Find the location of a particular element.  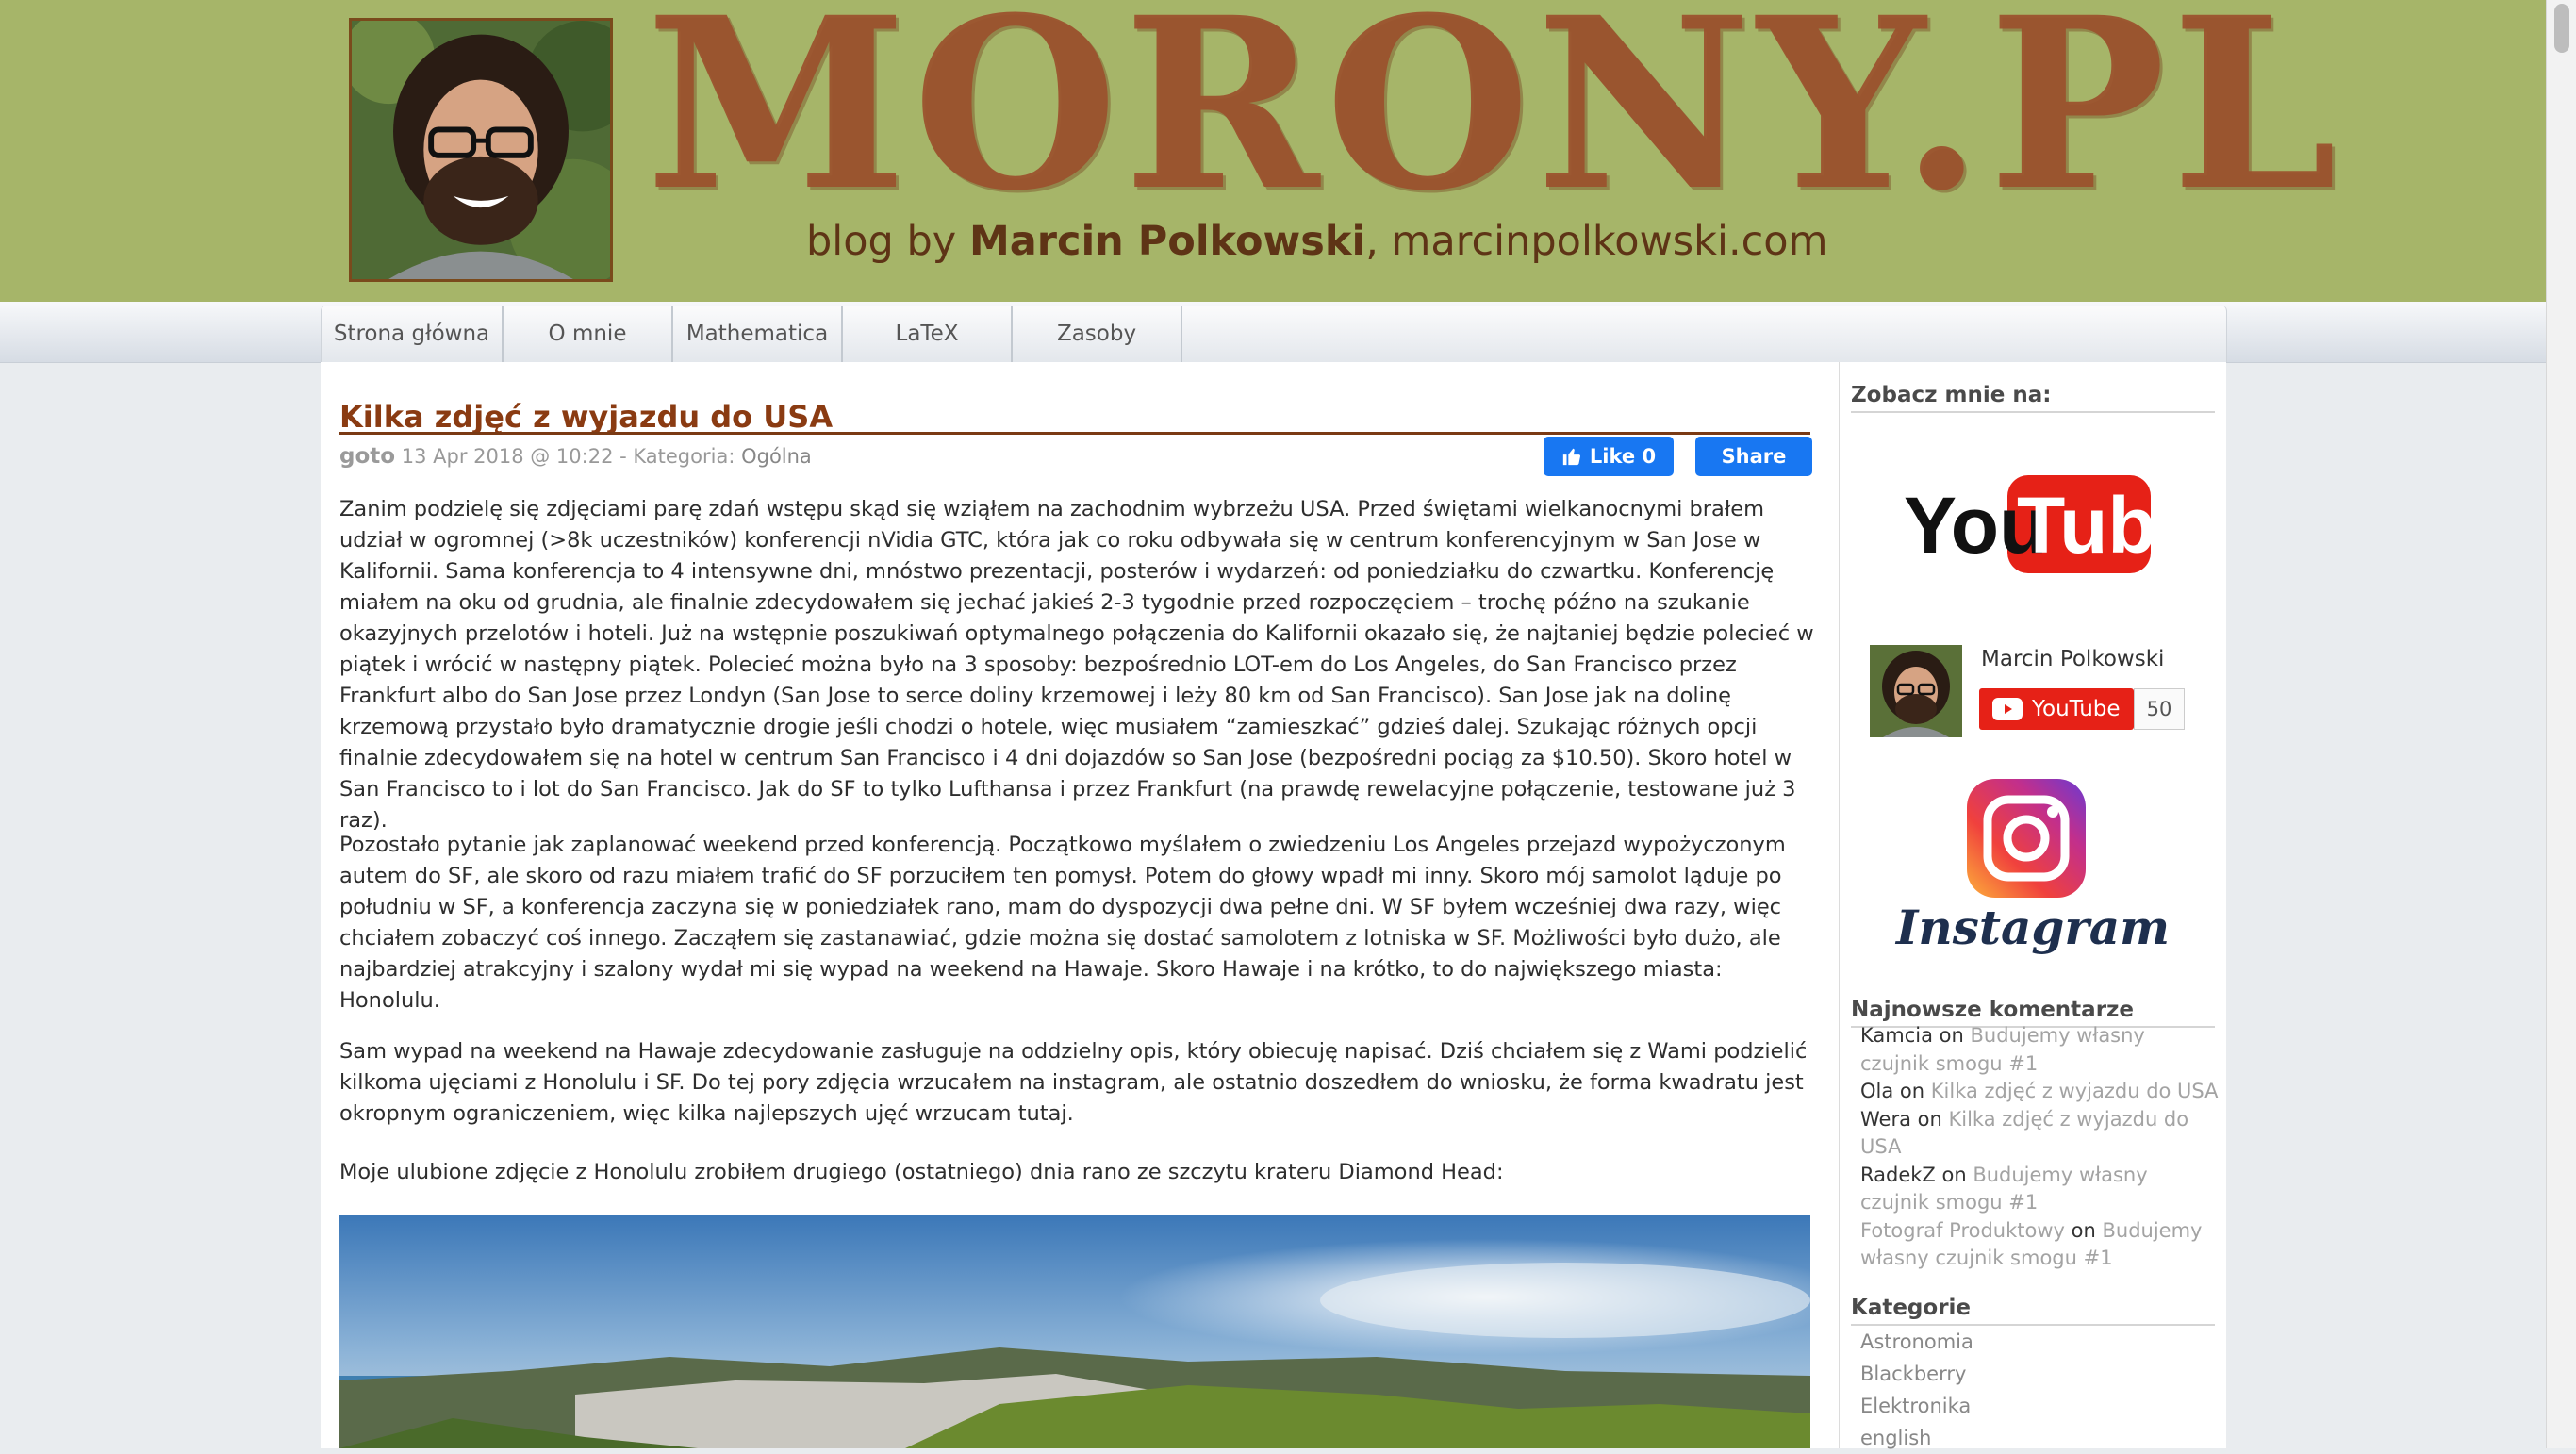

channel-avatar-image is located at coordinates (1916, 691).